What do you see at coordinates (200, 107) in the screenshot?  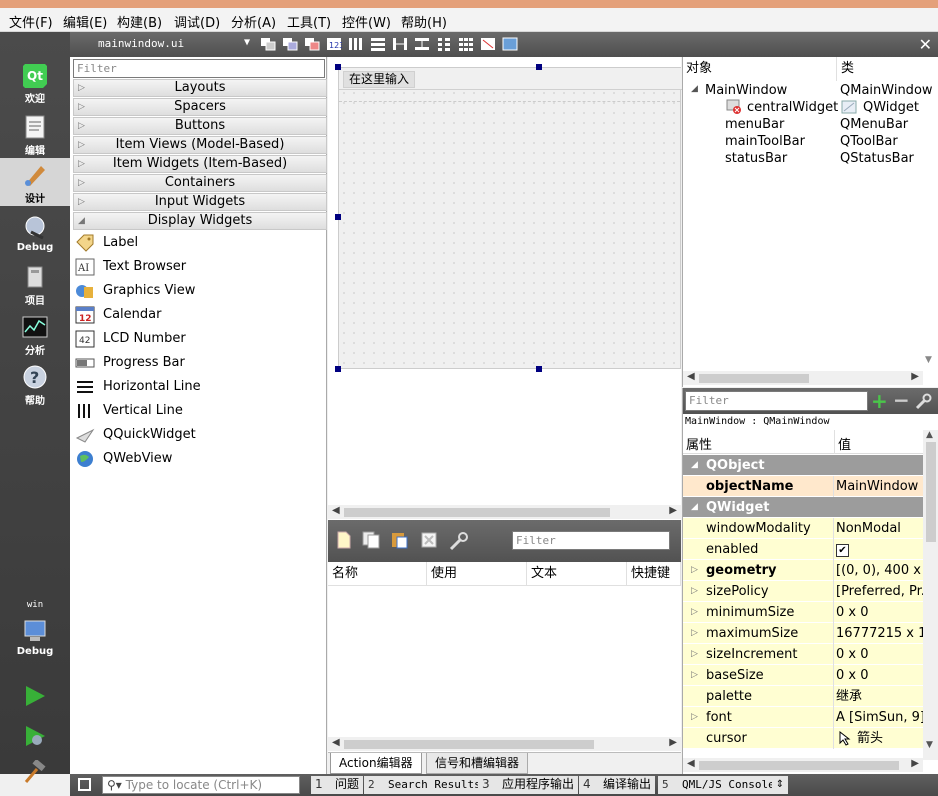 I see `category-spacers: ▷ Spacers` at bounding box center [200, 107].